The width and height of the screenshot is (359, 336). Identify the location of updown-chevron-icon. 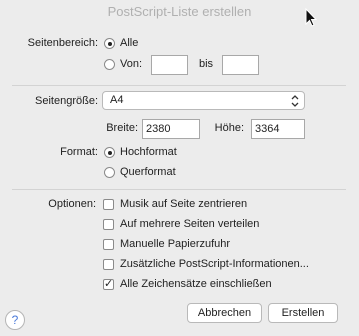
(295, 101).